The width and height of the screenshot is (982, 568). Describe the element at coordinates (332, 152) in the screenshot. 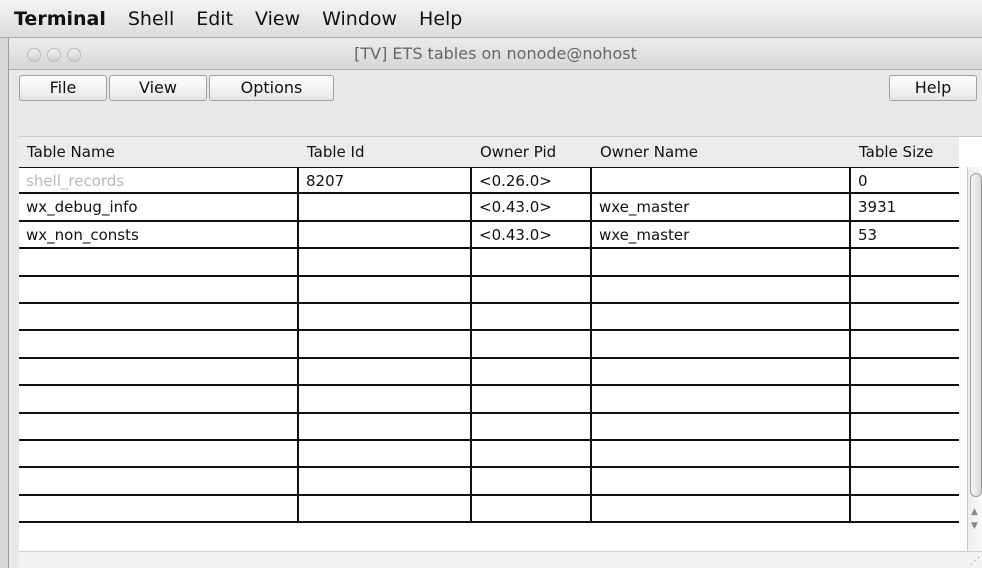

I see `column-header-table-id: Table Id` at that location.